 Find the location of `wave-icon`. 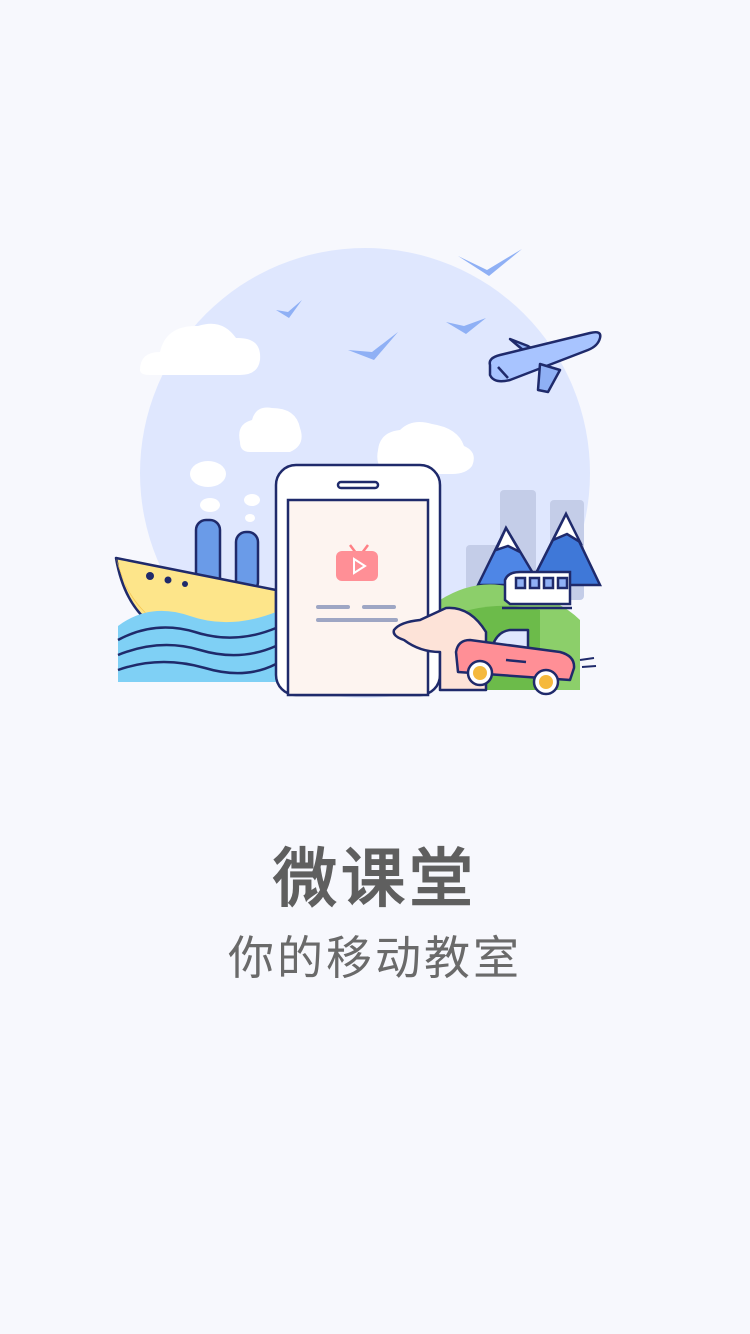

wave-icon is located at coordinates (197, 646).